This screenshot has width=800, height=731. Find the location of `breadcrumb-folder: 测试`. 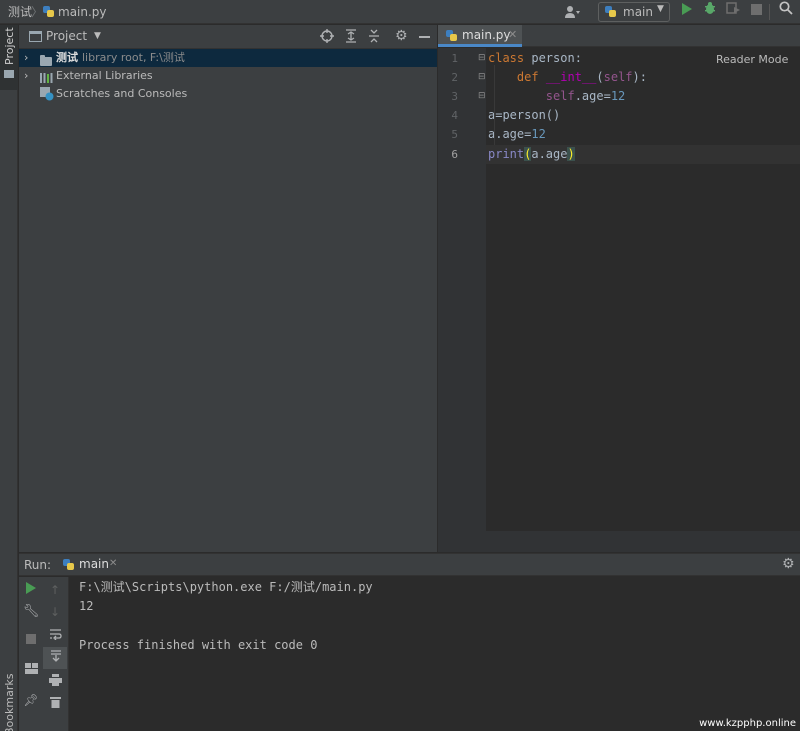

breadcrumb-folder: 测试 is located at coordinates (20, 12).